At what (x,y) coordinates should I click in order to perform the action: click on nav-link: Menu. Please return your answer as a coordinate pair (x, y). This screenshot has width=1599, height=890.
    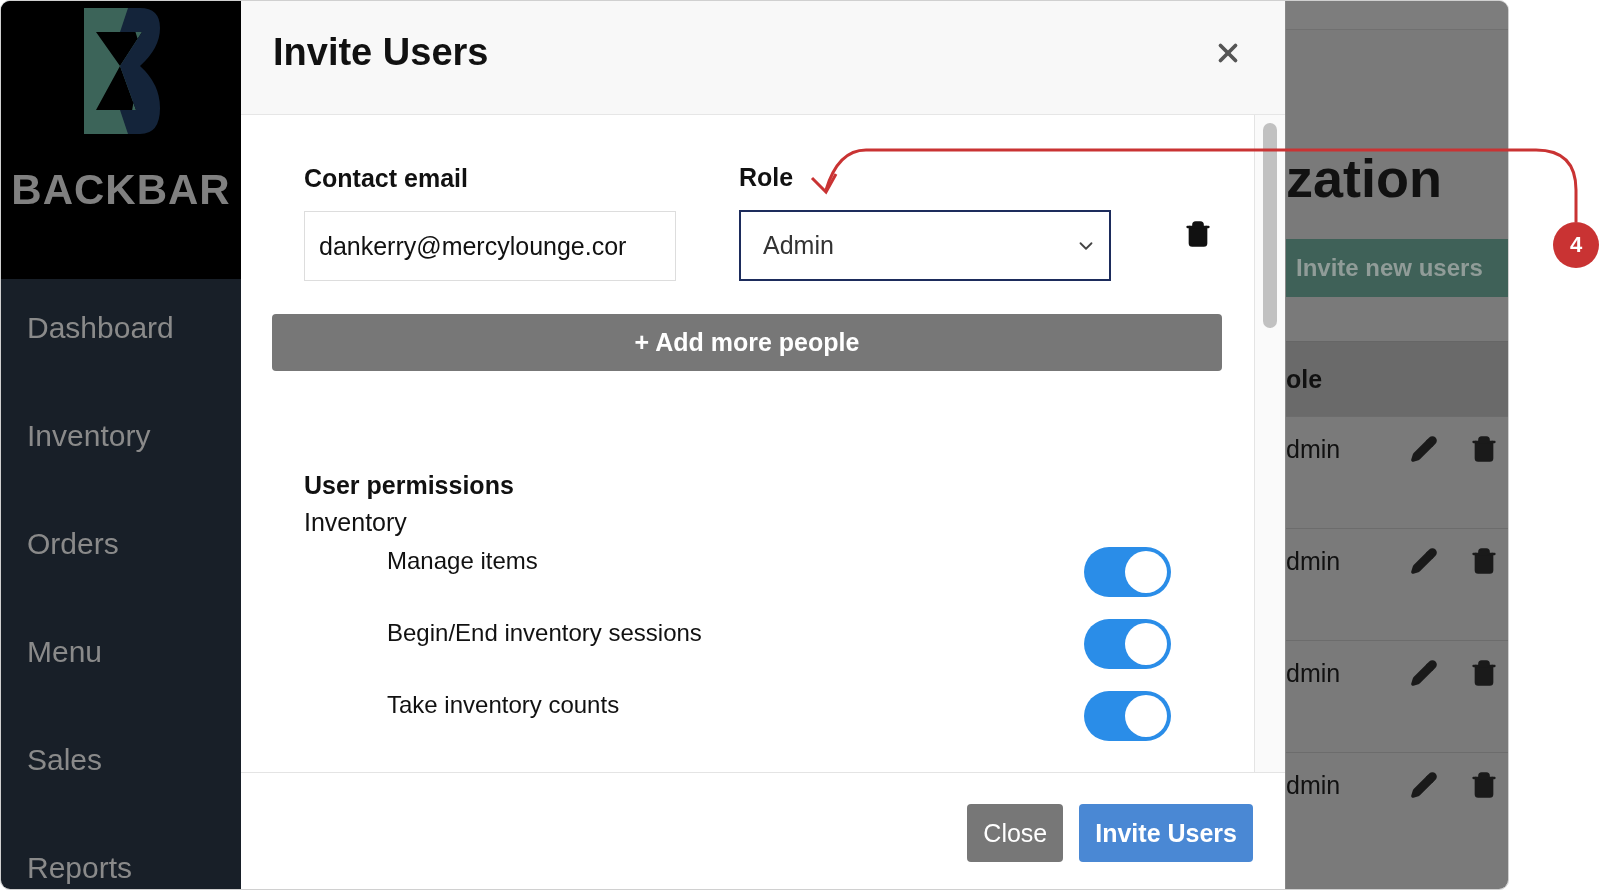
    Looking at the image, I should click on (65, 652).